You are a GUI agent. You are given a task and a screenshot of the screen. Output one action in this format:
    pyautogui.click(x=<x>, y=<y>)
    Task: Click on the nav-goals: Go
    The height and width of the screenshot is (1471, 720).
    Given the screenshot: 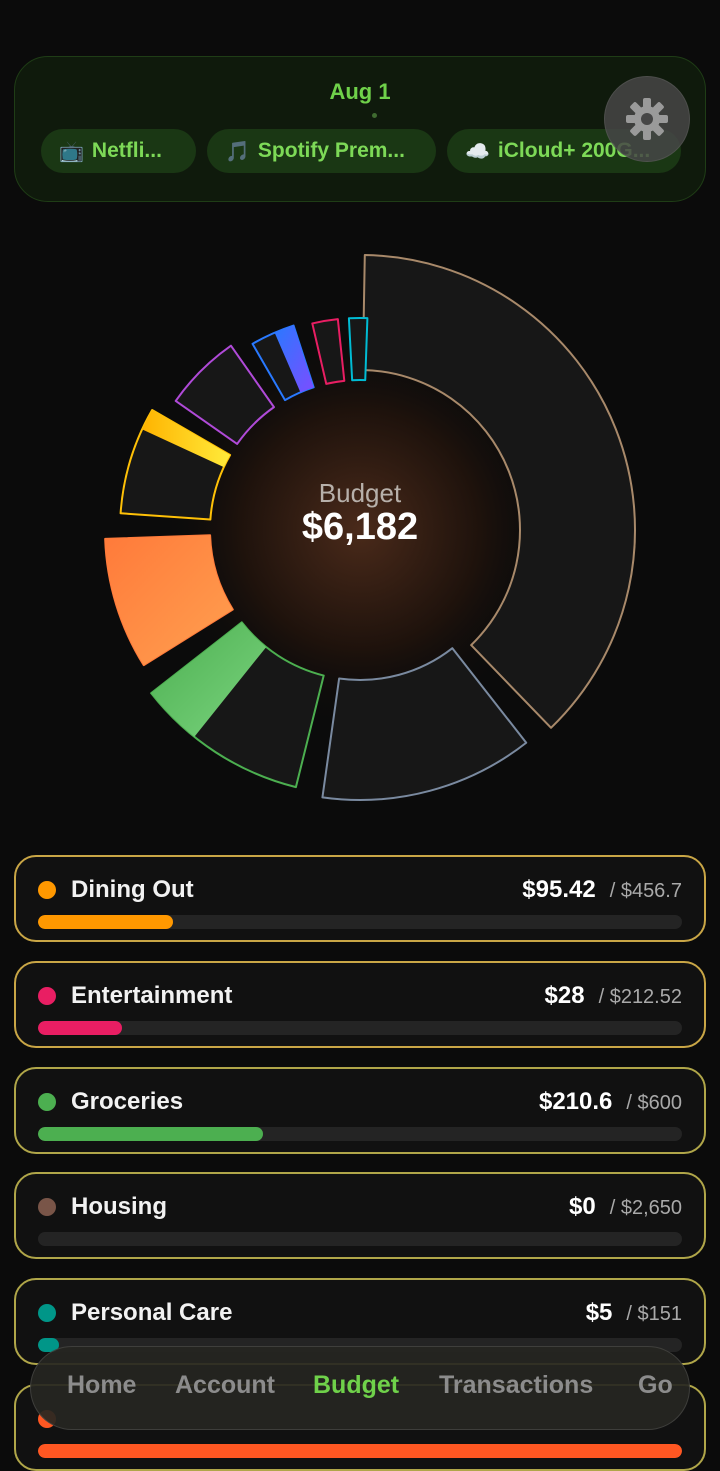 What is the action you would take?
    pyautogui.click(x=655, y=1385)
    